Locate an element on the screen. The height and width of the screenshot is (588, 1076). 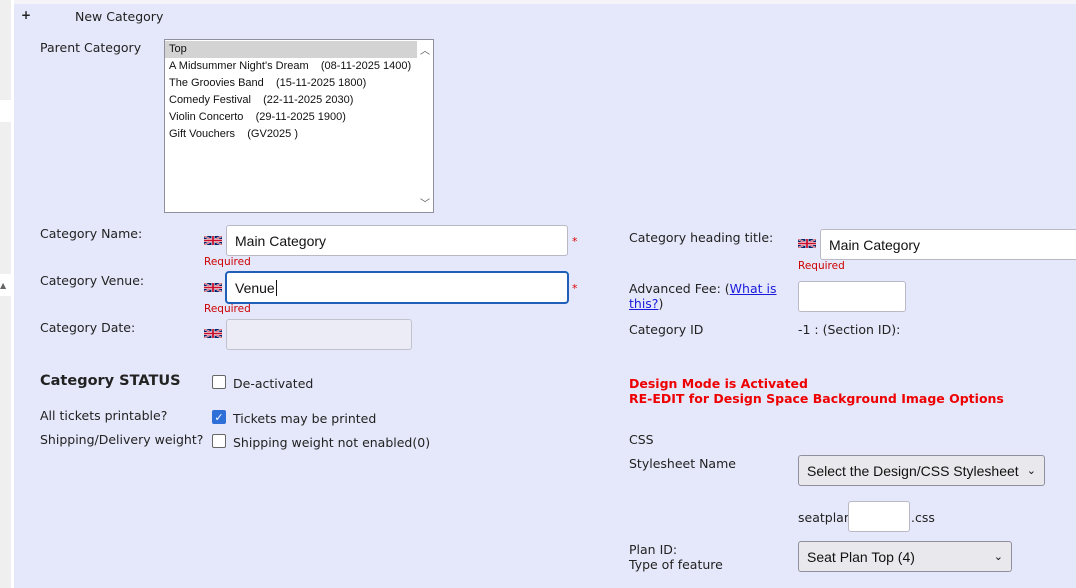
seatplan-suffix: .css is located at coordinates (923, 517).